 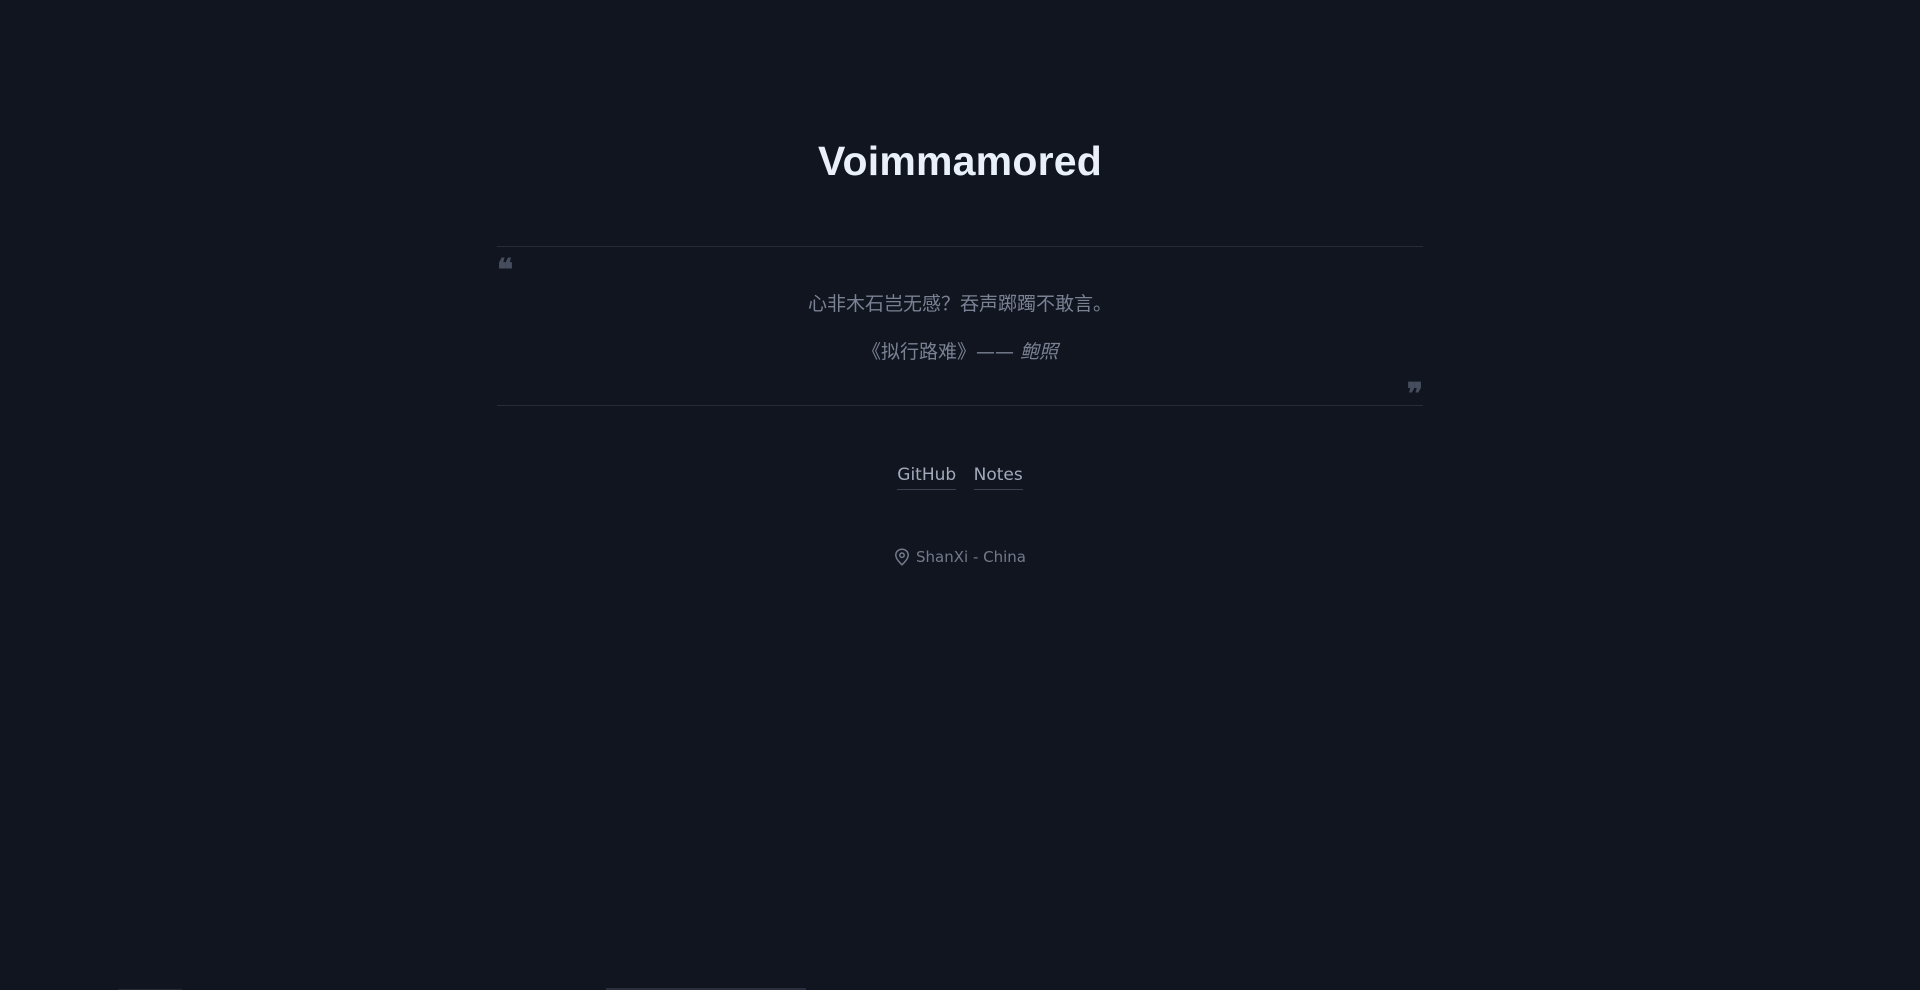 What do you see at coordinates (1039, 352) in the screenshot?
I see `quote-author: 鲍照` at bounding box center [1039, 352].